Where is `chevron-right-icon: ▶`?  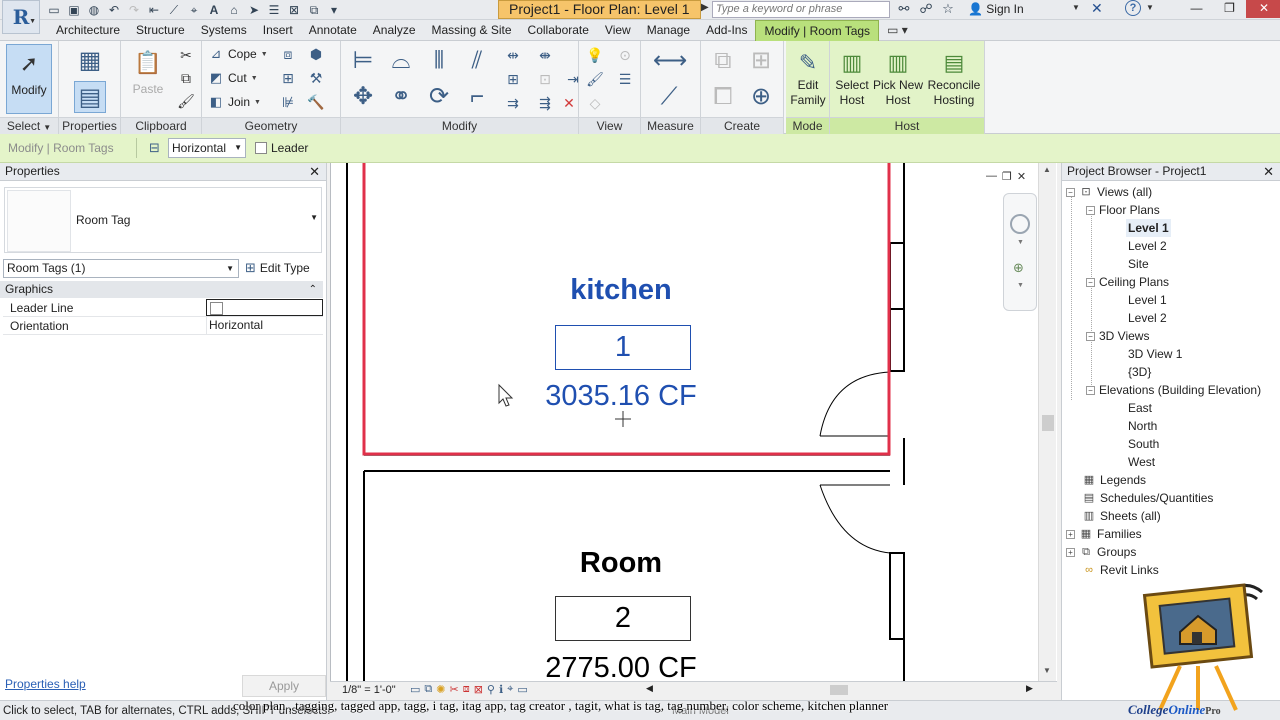 chevron-right-icon: ▶ is located at coordinates (705, 7).